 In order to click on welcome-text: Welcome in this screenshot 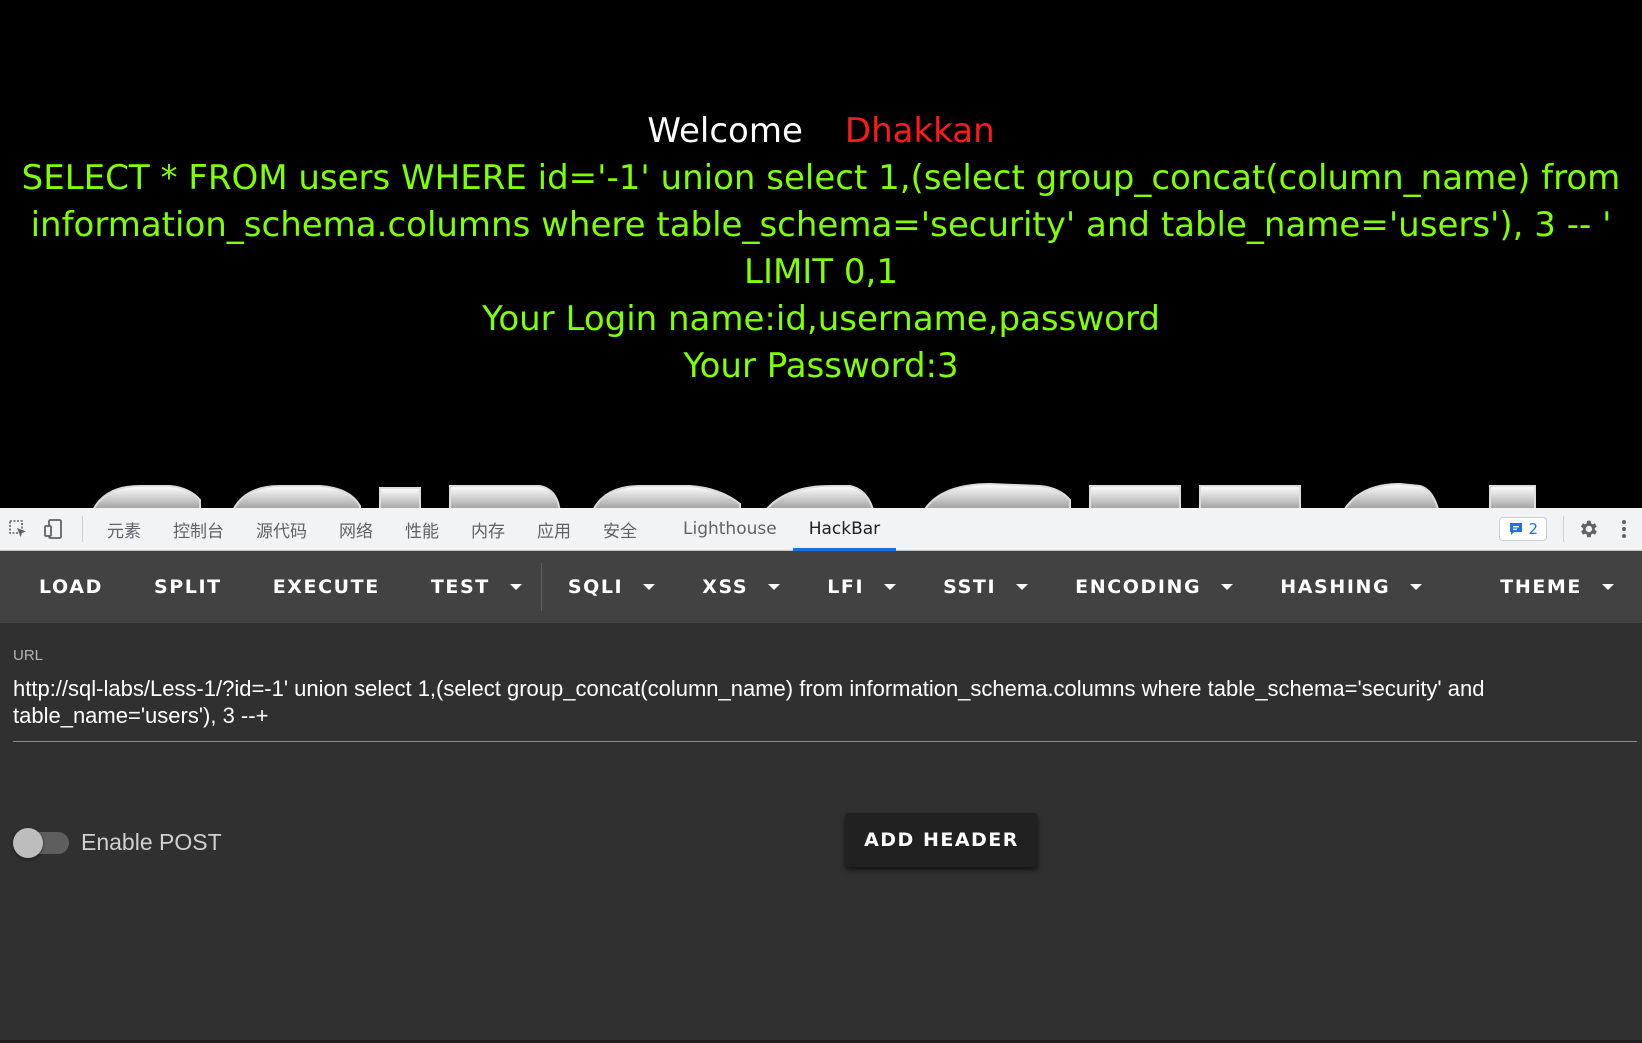, I will do `click(725, 131)`.